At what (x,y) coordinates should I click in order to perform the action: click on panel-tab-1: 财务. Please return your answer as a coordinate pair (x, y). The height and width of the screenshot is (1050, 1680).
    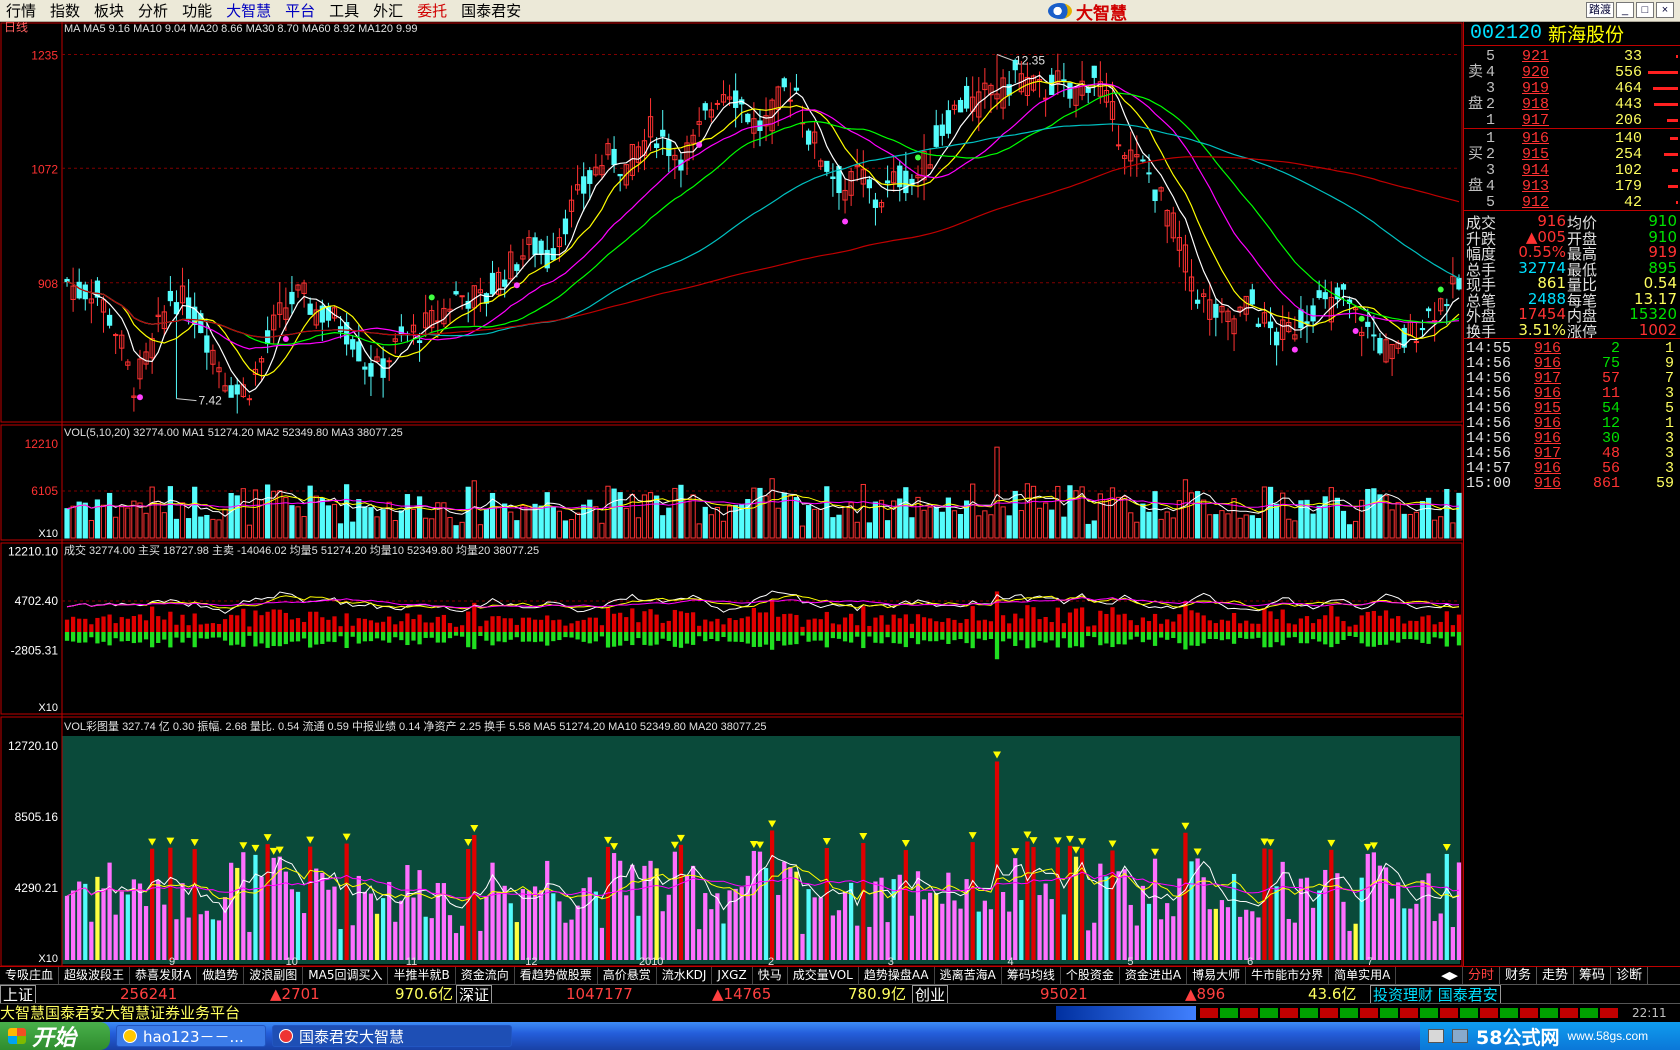
    Looking at the image, I should click on (1519, 975).